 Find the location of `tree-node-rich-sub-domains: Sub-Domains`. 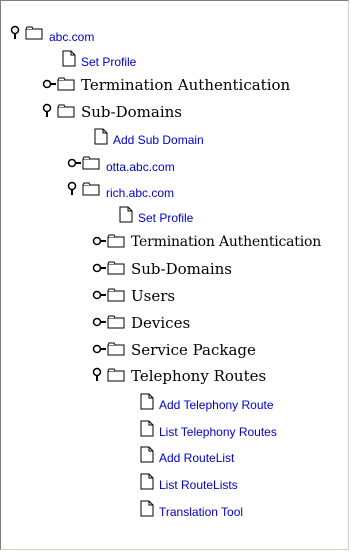

tree-node-rich-sub-domains: Sub-Domains is located at coordinates (162, 268).